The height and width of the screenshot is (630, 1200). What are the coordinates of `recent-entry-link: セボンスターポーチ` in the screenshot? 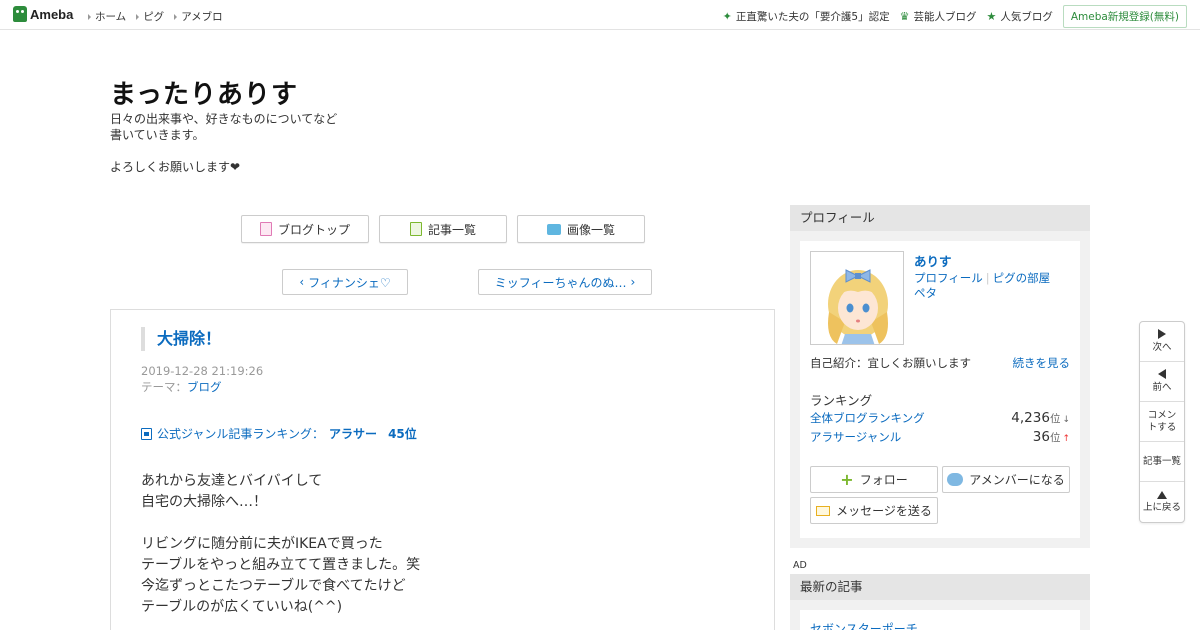 It's located at (864, 625).